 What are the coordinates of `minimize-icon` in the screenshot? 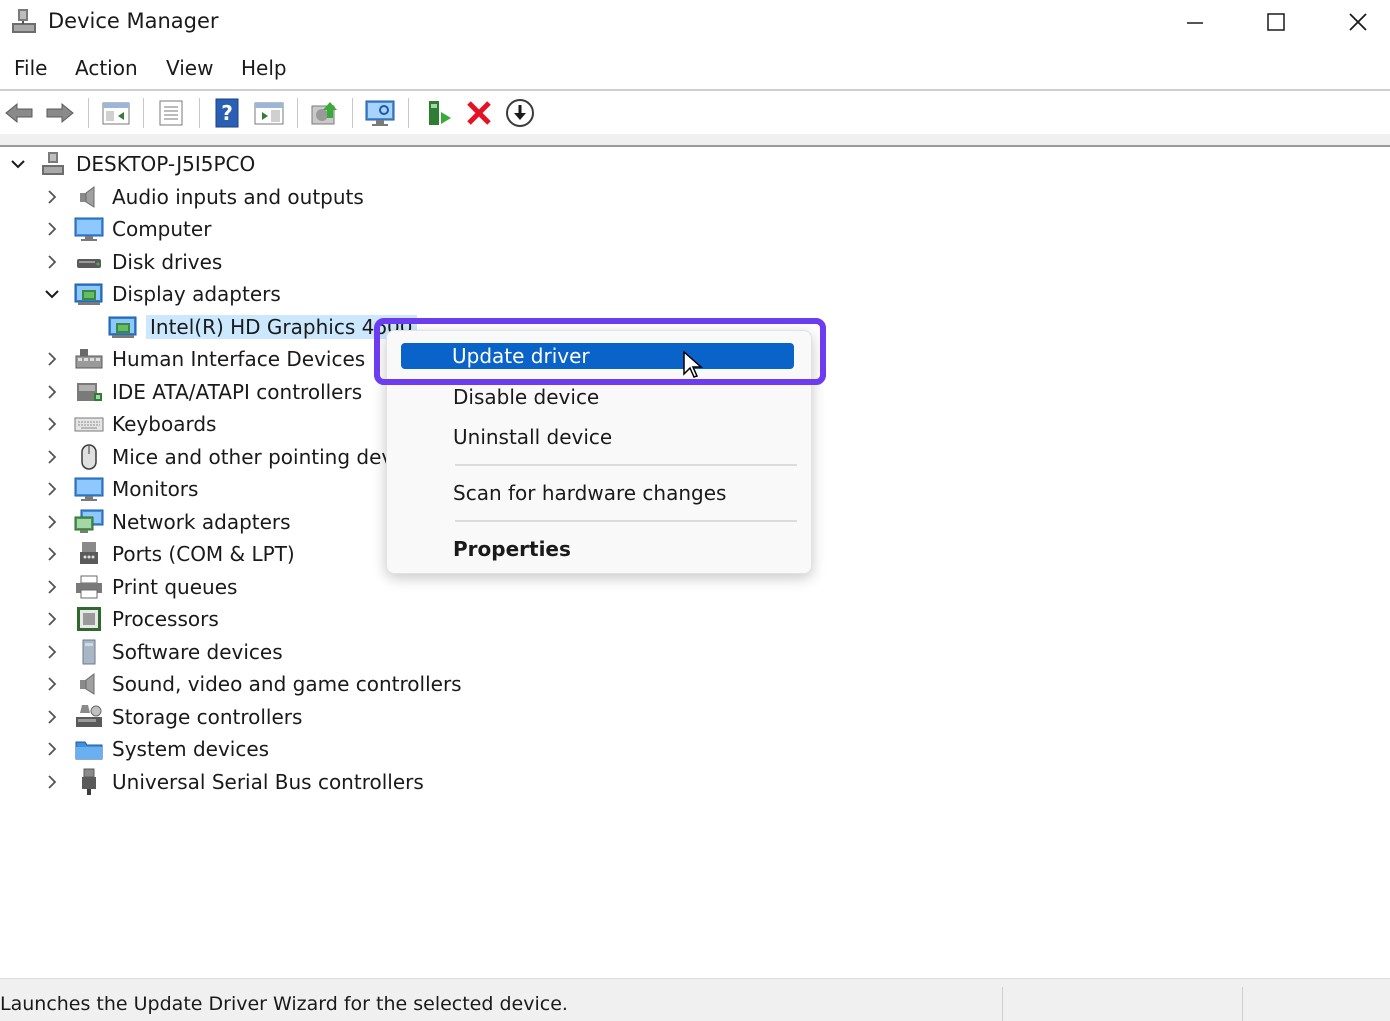 It's located at (1195, 23).